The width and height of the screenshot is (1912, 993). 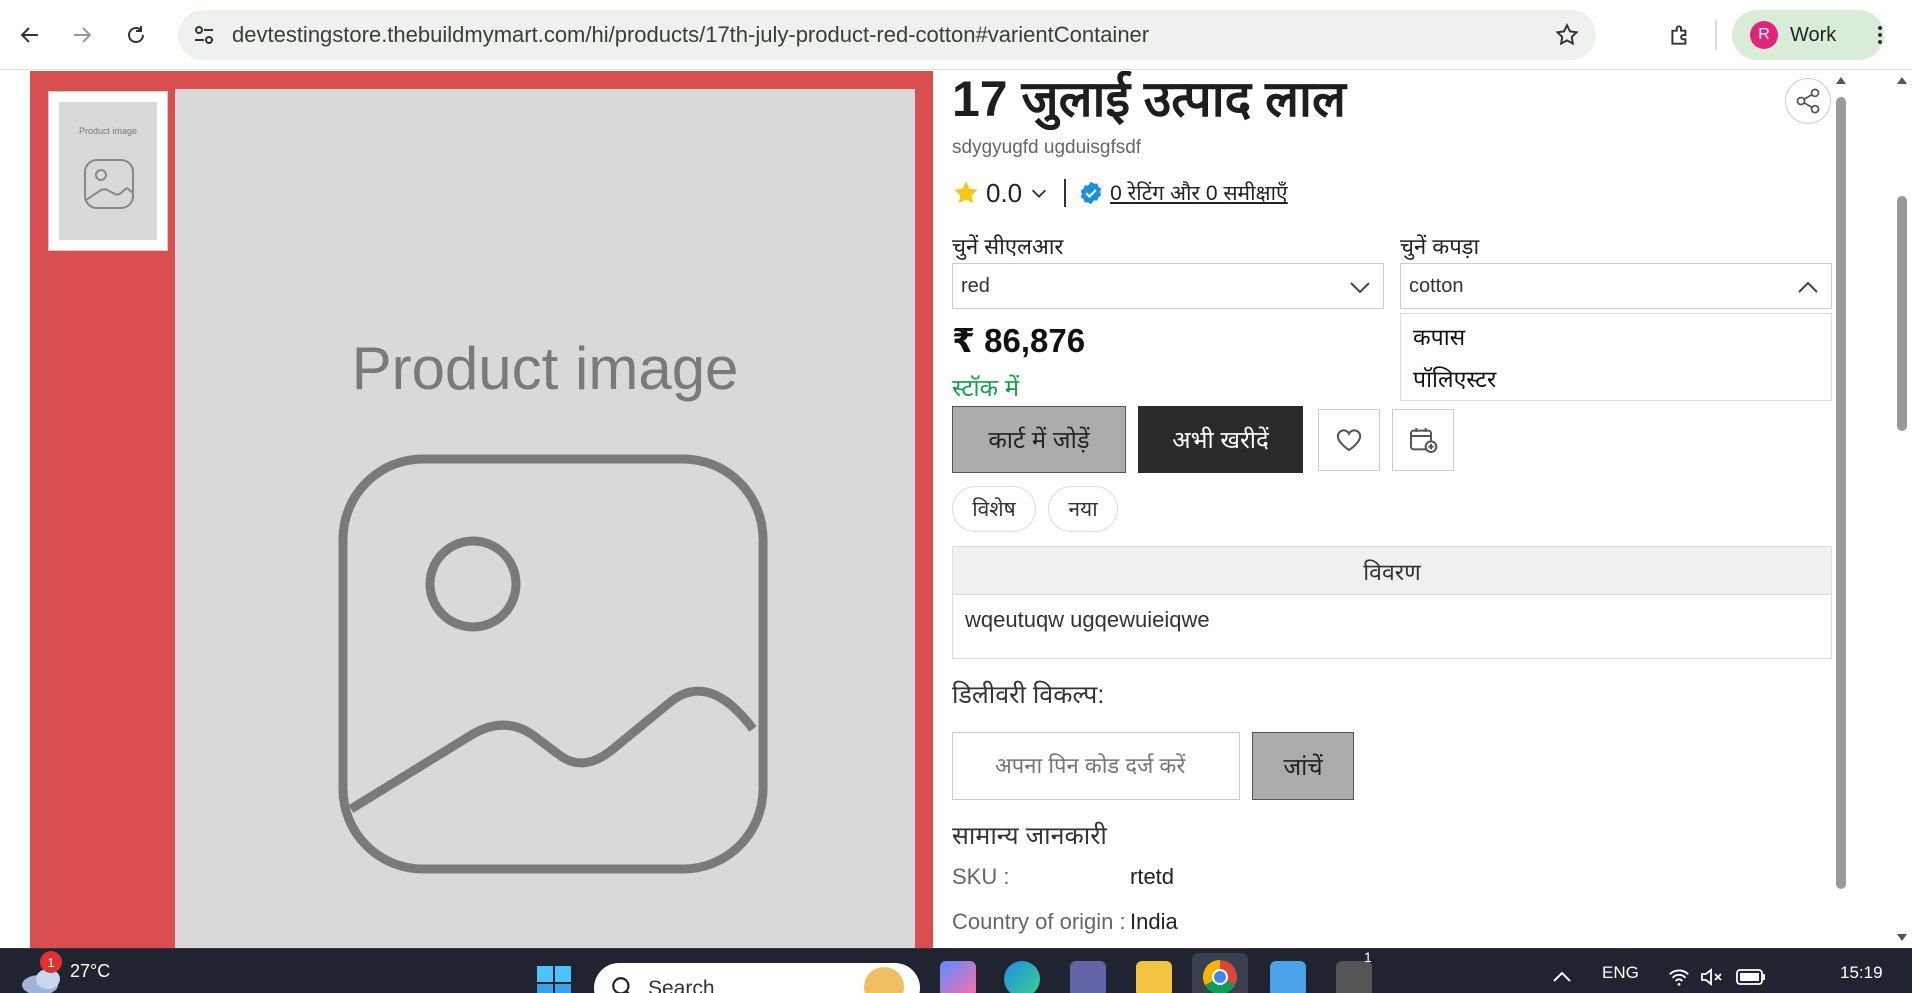 I want to click on chrome-taskbar-button, so click(x=1220, y=973).